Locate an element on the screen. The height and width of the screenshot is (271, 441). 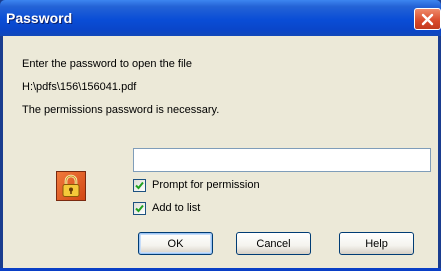
dialog-title: Password is located at coordinates (39, 18).